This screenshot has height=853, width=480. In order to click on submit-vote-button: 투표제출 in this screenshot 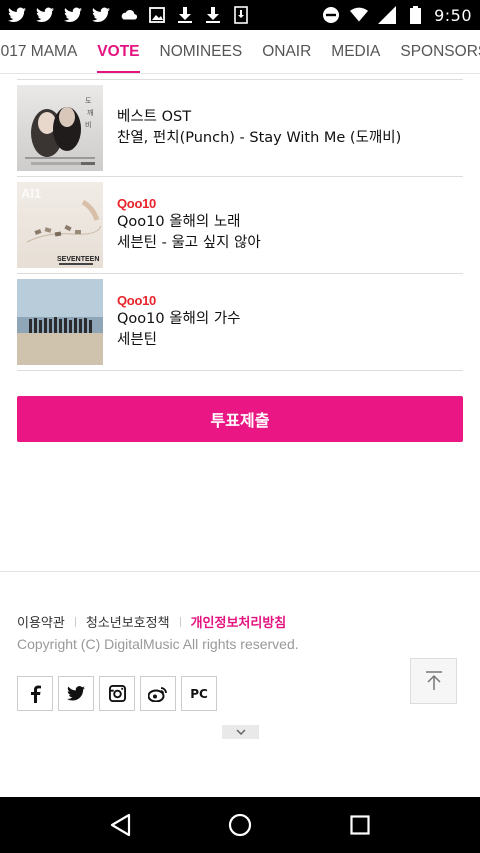, I will do `click(240, 419)`.